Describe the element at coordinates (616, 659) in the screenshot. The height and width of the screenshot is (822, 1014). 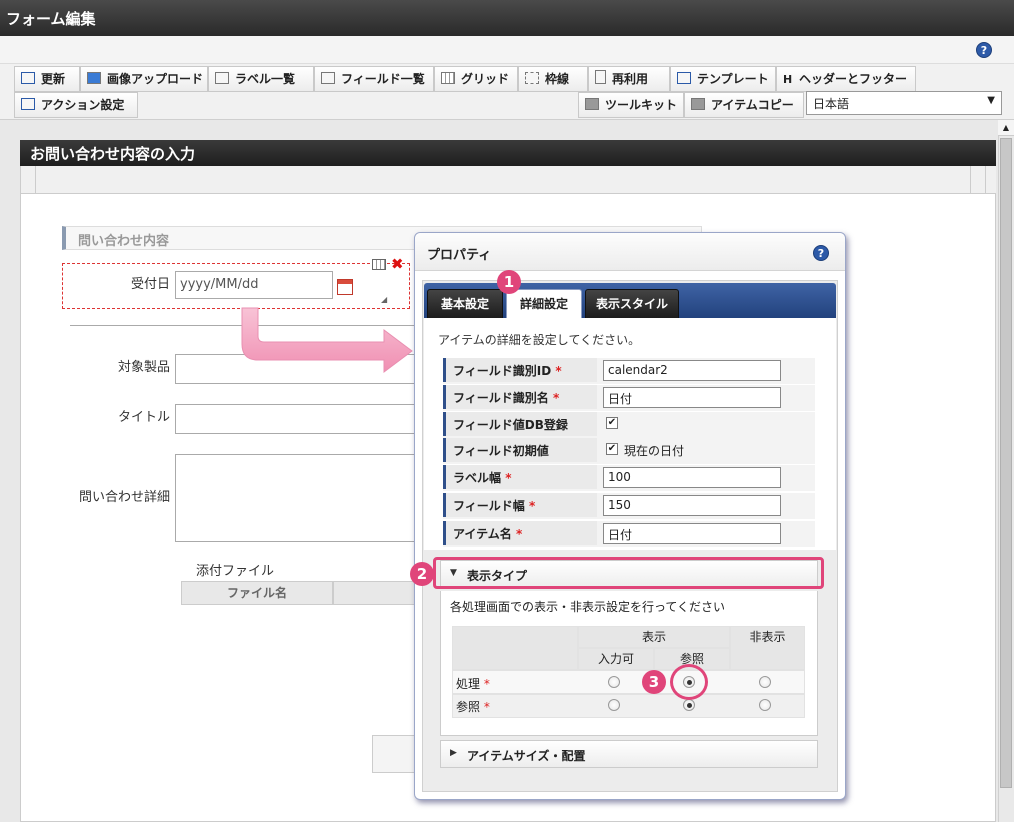
I see `input-column-header: 入力可` at that location.